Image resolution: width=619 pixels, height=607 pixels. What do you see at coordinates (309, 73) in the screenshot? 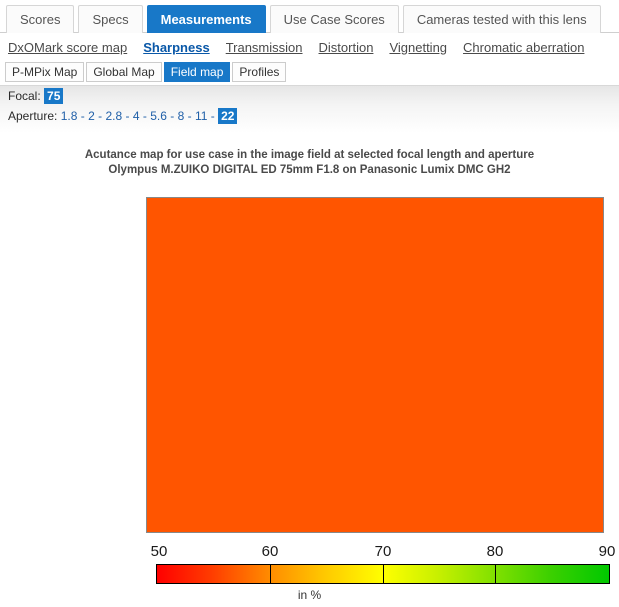
I see `view-tab-bar: P-MPix Map Global Map Field map Profiles` at bounding box center [309, 73].